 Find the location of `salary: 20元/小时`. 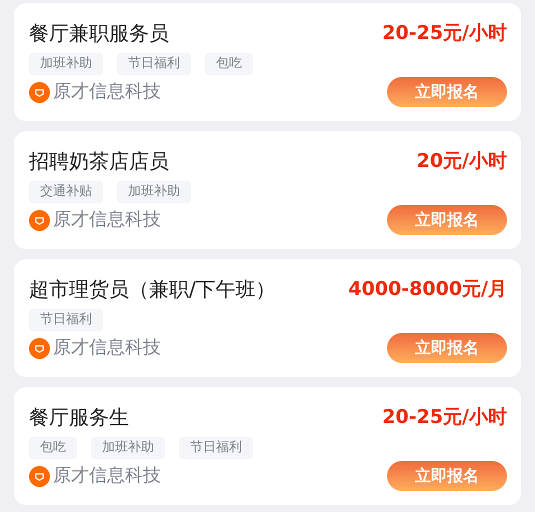

salary: 20元/小时 is located at coordinates (461, 161).